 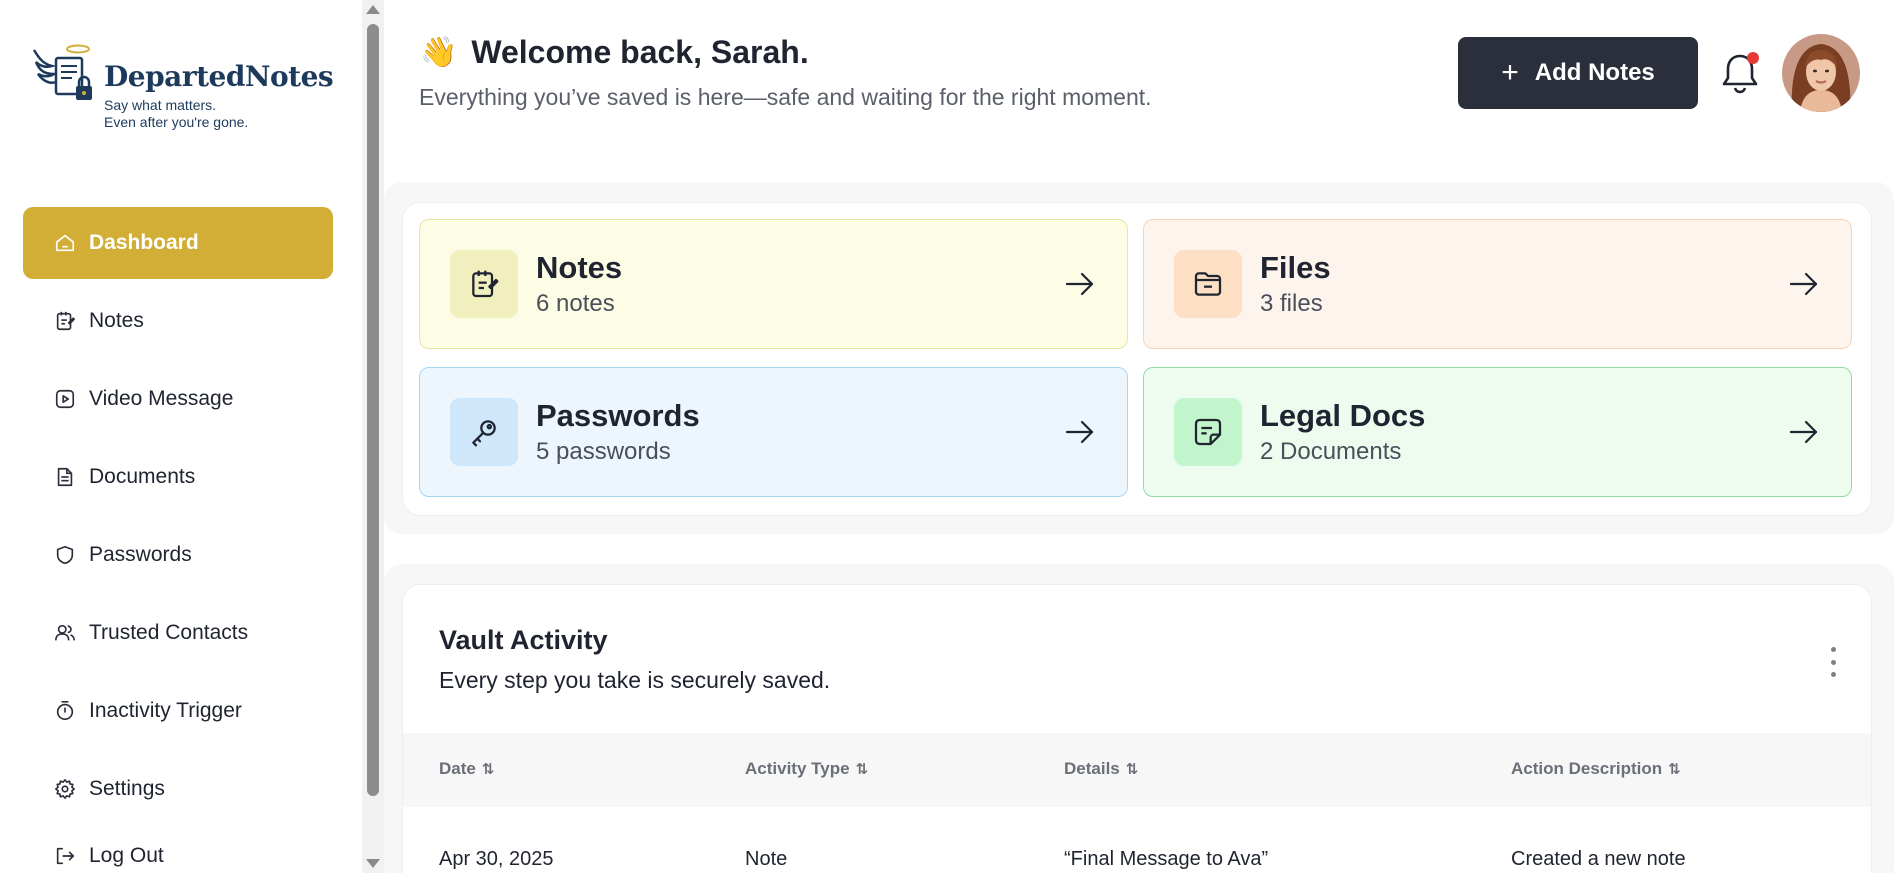 What do you see at coordinates (65, 243) in the screenshot?
I see `home-icon` at bounding box center [65, 243].